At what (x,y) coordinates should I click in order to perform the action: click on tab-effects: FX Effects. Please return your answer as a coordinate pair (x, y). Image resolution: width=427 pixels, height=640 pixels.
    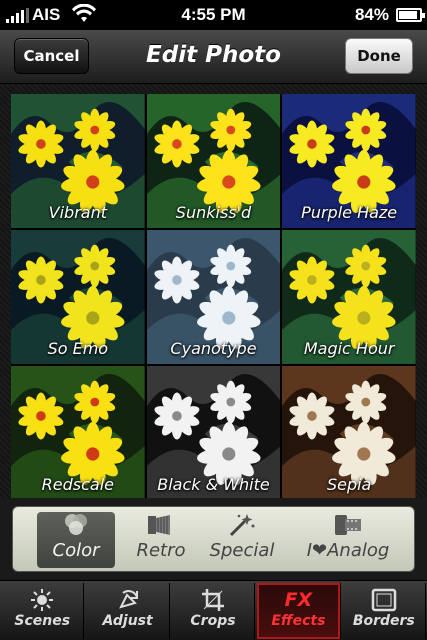
    Looking at the image, I should click on (299, 611).